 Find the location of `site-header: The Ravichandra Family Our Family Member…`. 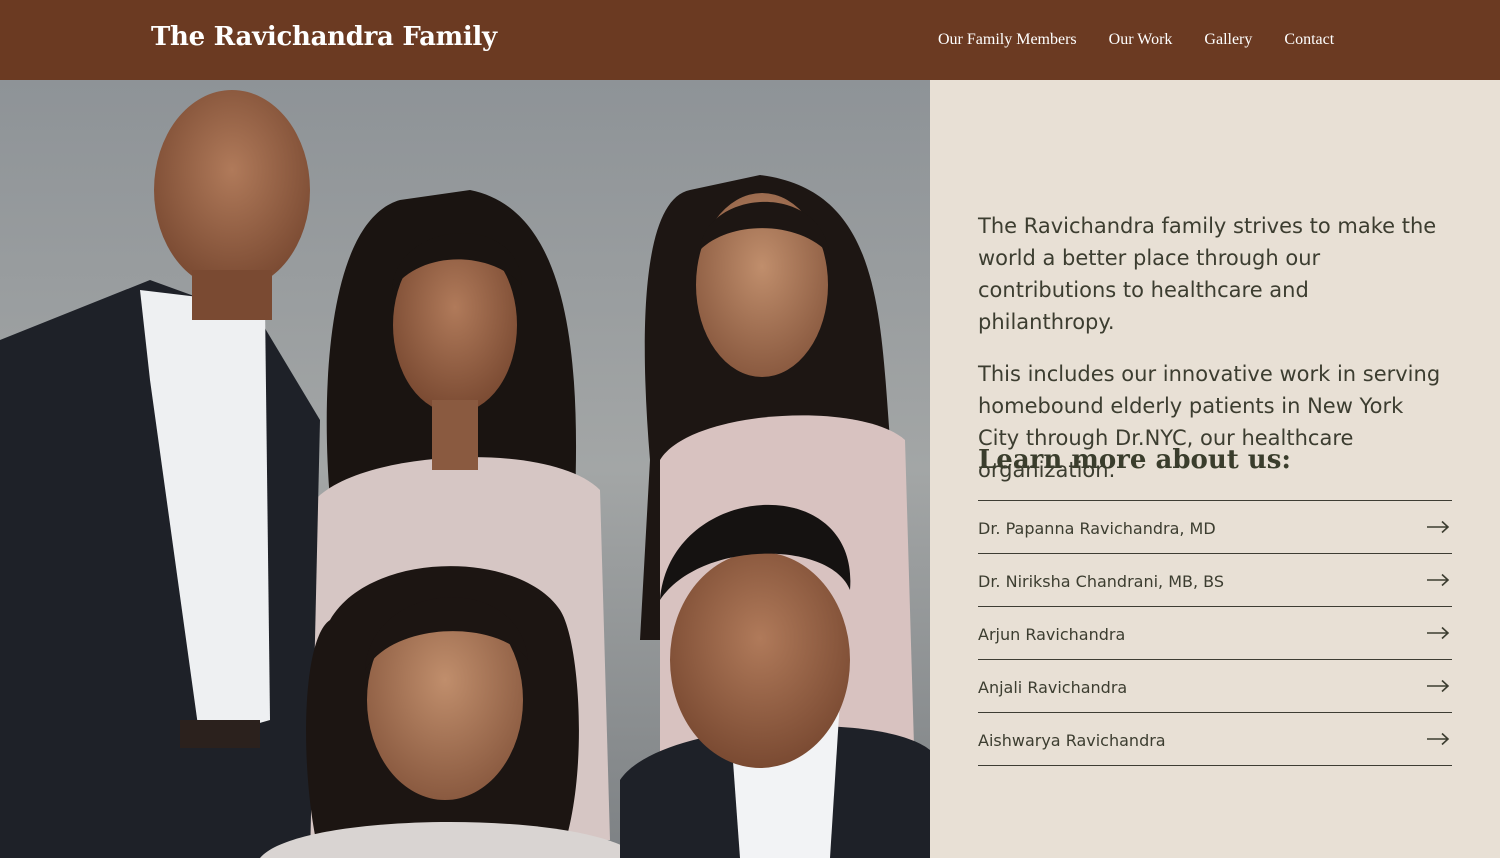

site-header: The Ravichandra Family Our Family Member… is located at coordinates (750, 40).